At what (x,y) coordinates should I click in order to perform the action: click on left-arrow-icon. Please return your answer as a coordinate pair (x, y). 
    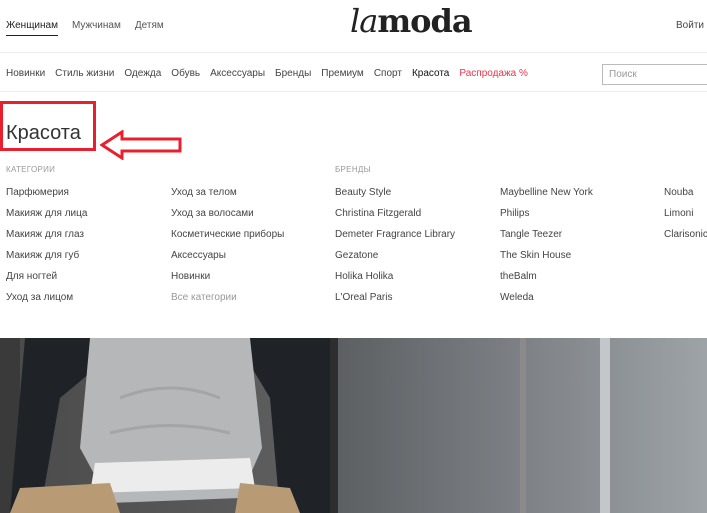
    Looking at the image, I should click on (141, 145).